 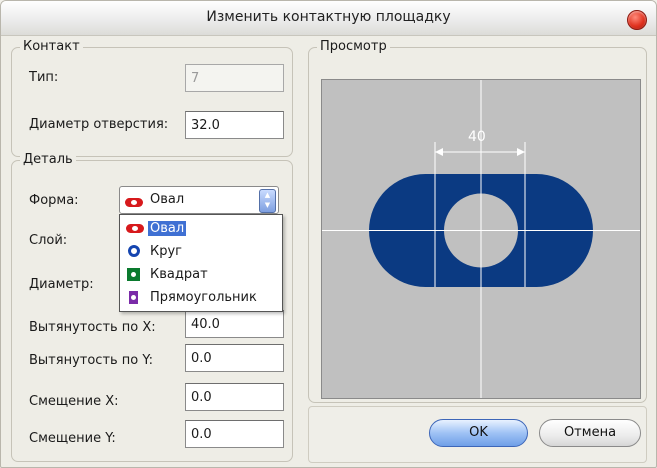 I want to click on shape-select: Овал ▲ ▼, so click(x=199, y=200).